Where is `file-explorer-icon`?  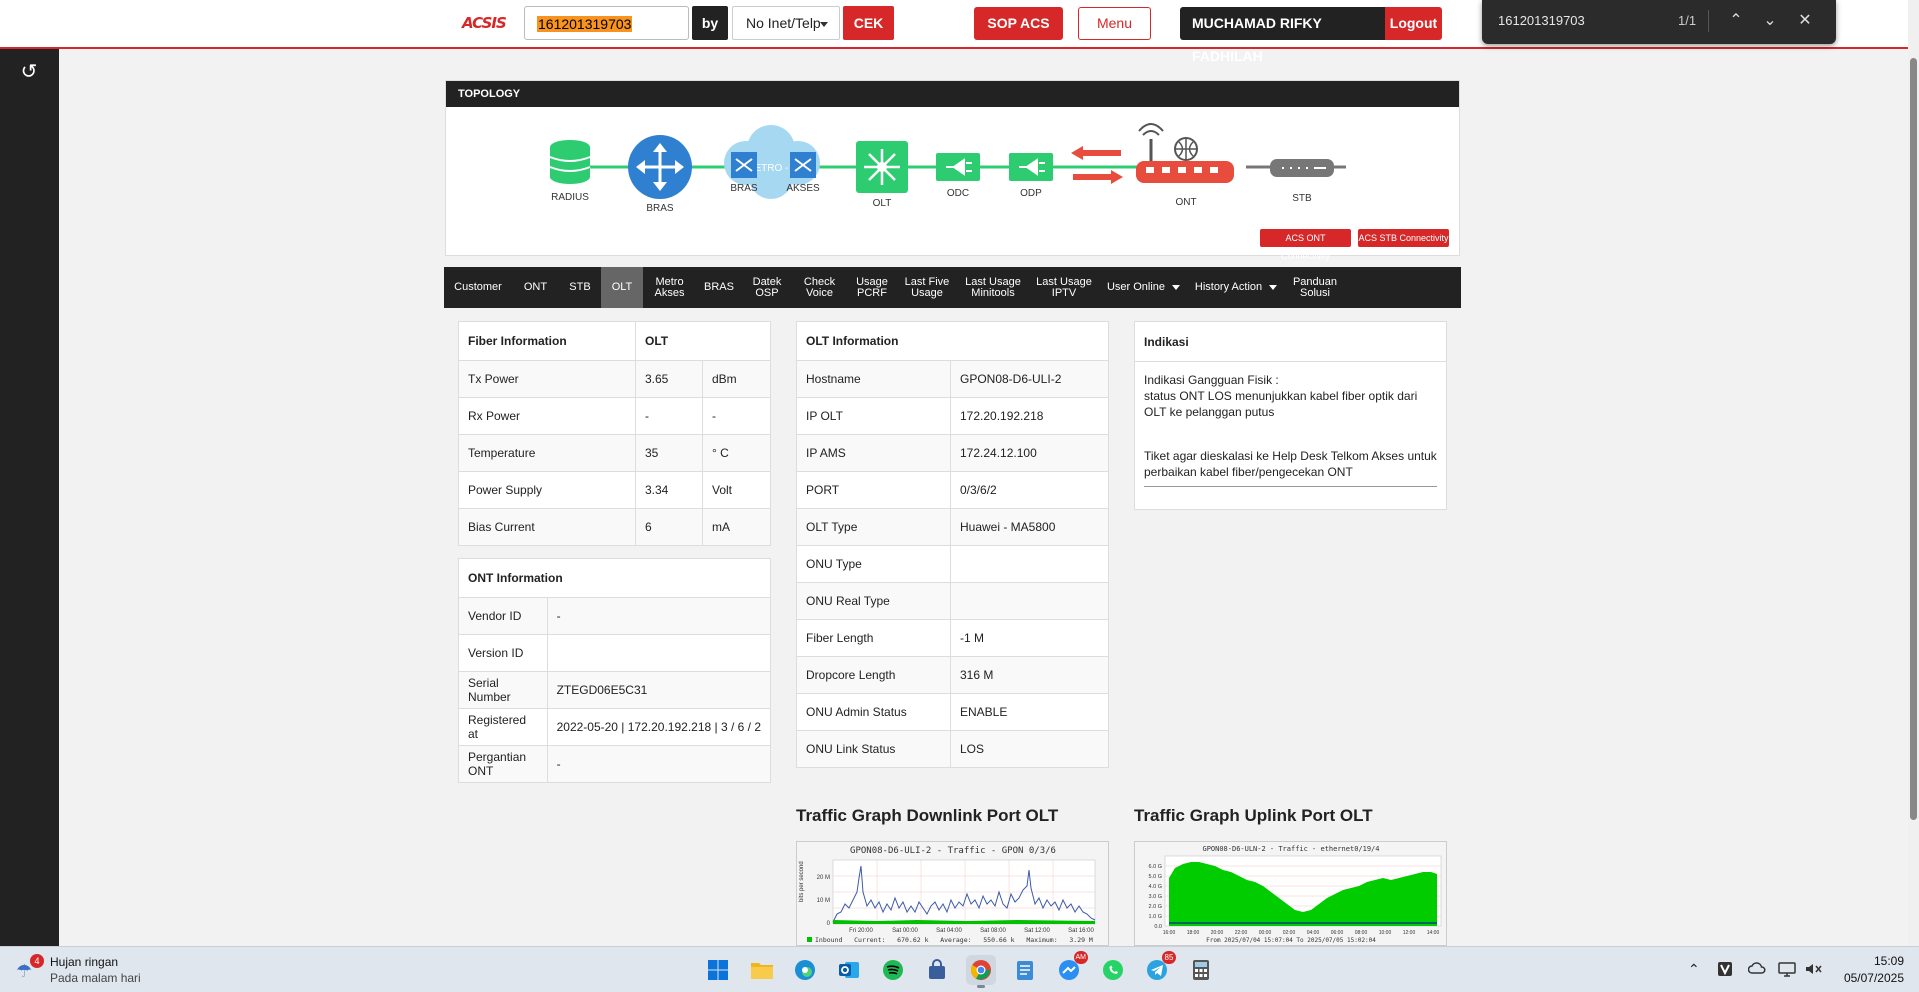 file-explorer-icon is located at coordinates (762, 970).